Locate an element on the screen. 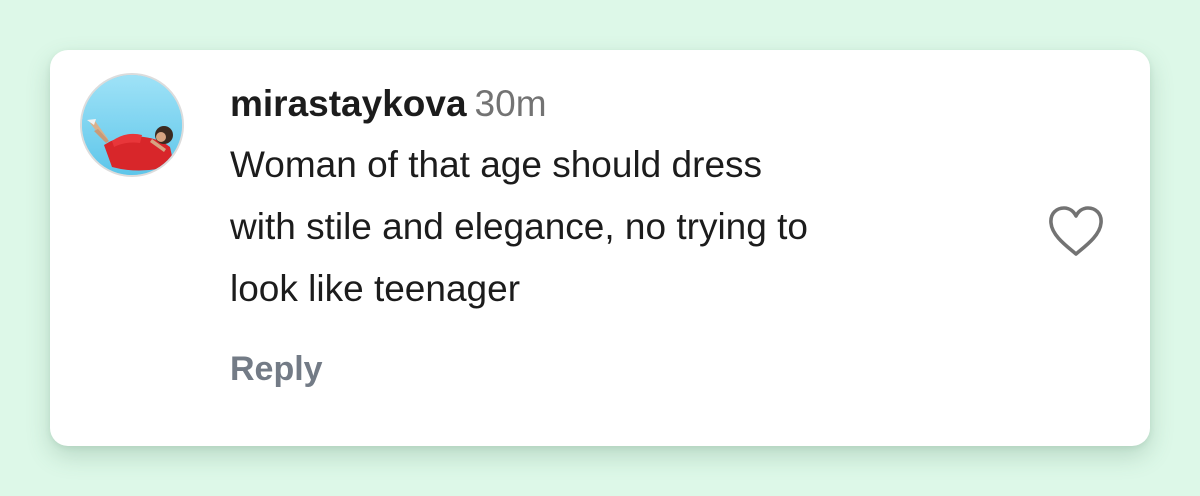 Image resolution: width=1200 pixels, height=496 pixels. like-button is located at coordinates (1076, 232).